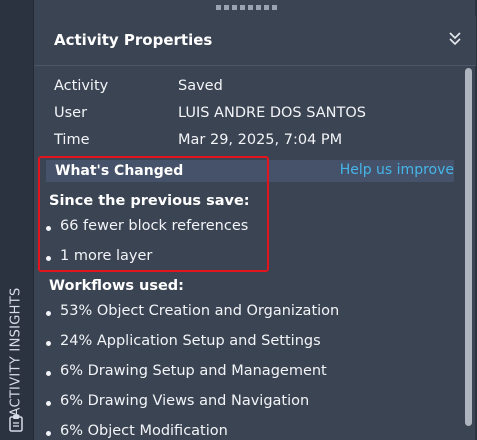 The image size is (477, 440). What do you see at coordinates (272, 113) in the screenshot?
I see `property-value: LUIS ANDRE DOS SANTOS` at bounding box center [272, 113].